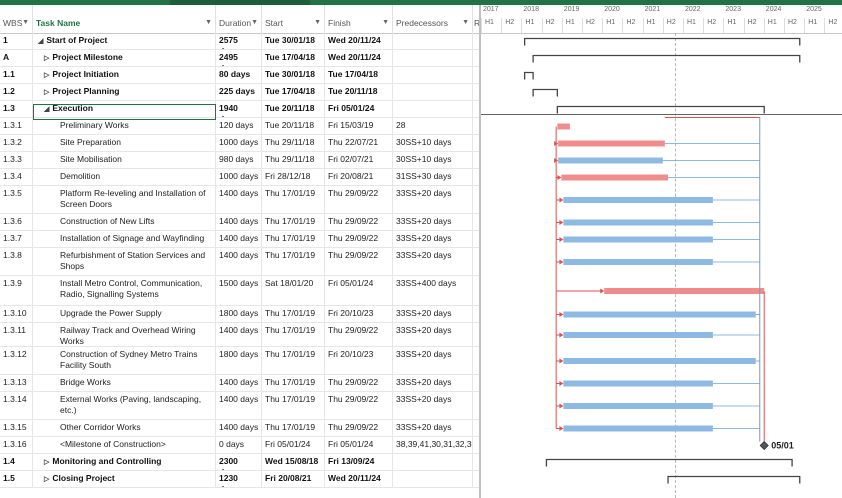 The image size is (842, 498). I want to click on pred-cell: 38,39,41,30,31,32,33, so click(433, 445).